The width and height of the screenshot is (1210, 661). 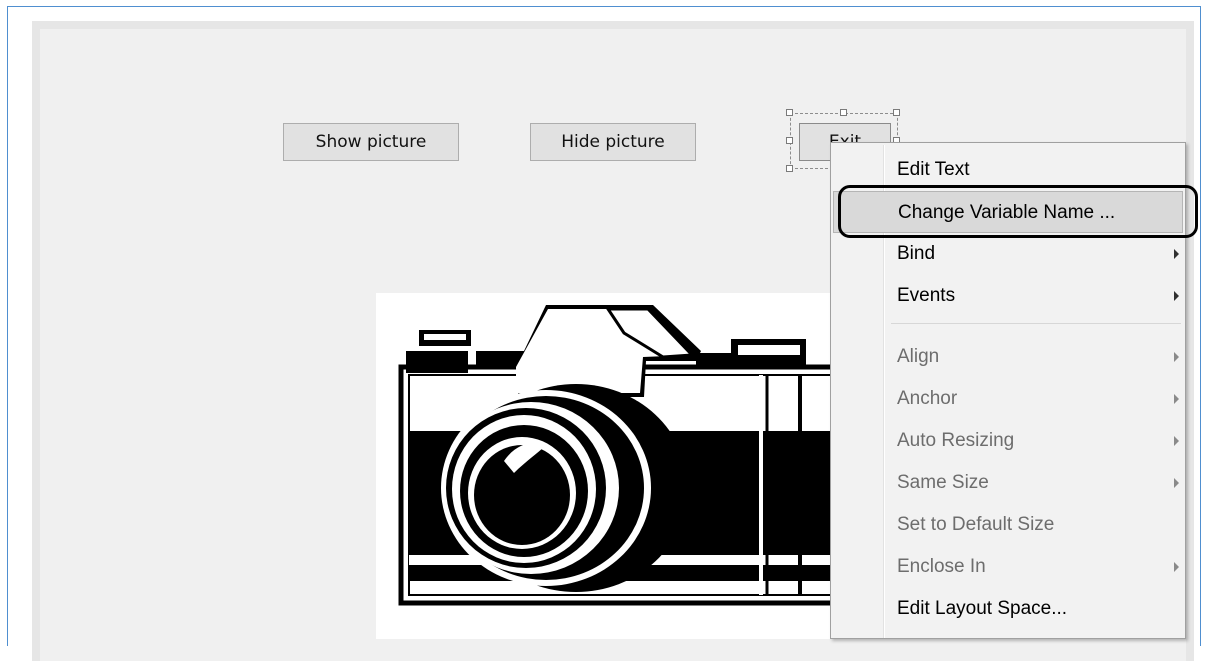 I want to click on menu-item-label: Auto Resizing, so click(x=956, y=440).